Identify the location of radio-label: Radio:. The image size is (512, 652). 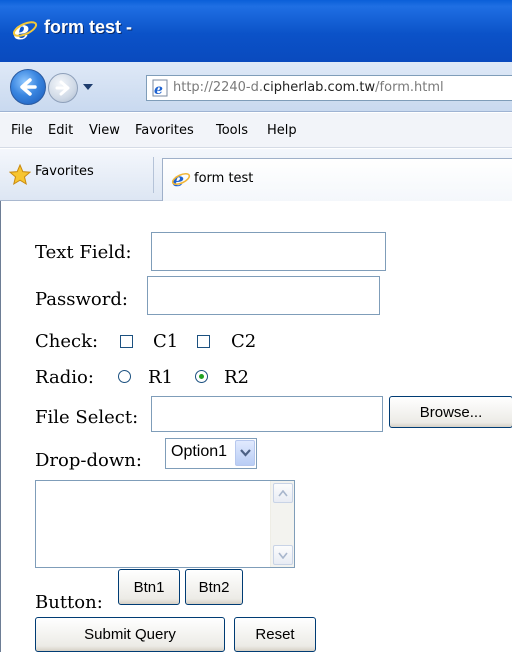
(64, 377).